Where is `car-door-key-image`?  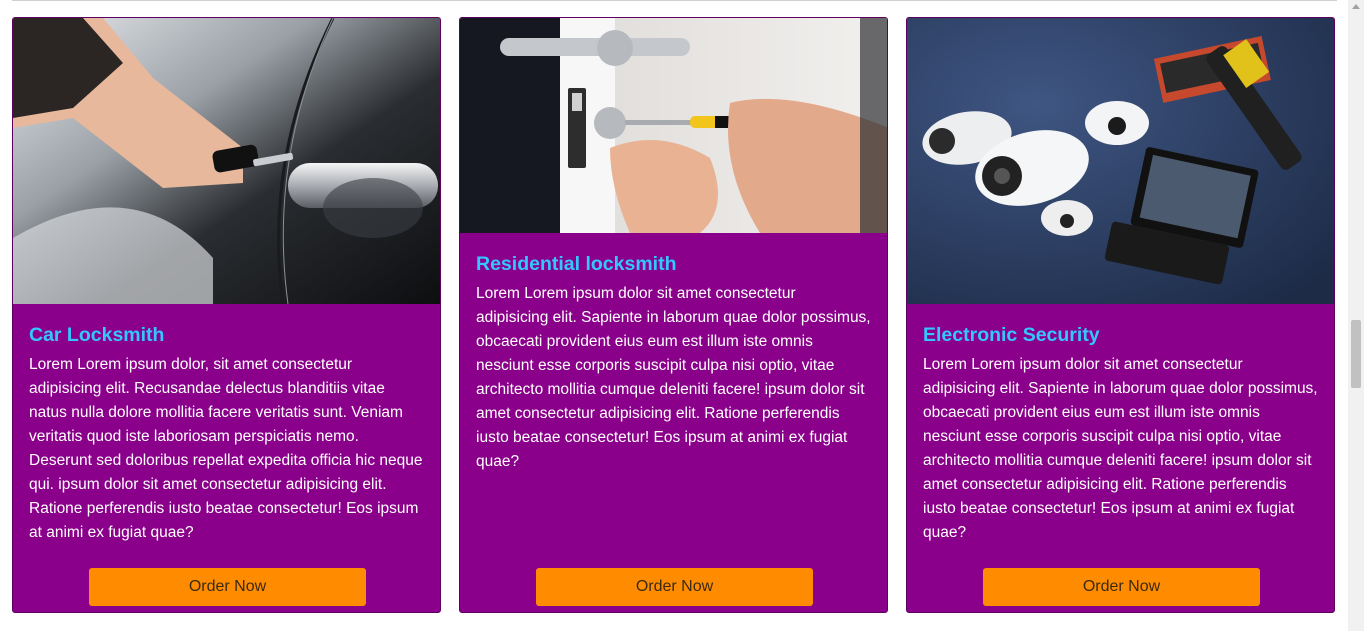 car-door-key-image is located at coordinates (226, 161).